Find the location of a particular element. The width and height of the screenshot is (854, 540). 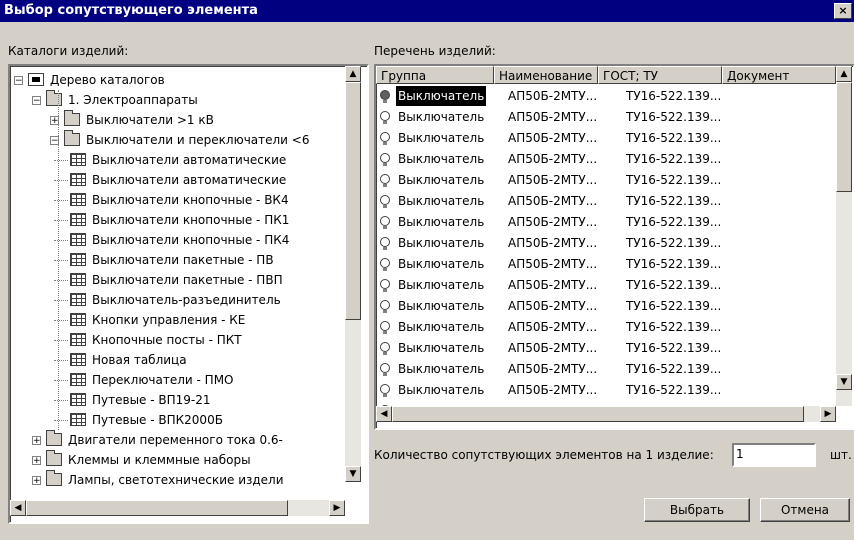

tree-node: Новая таблица is located at coordinates (177, 360).